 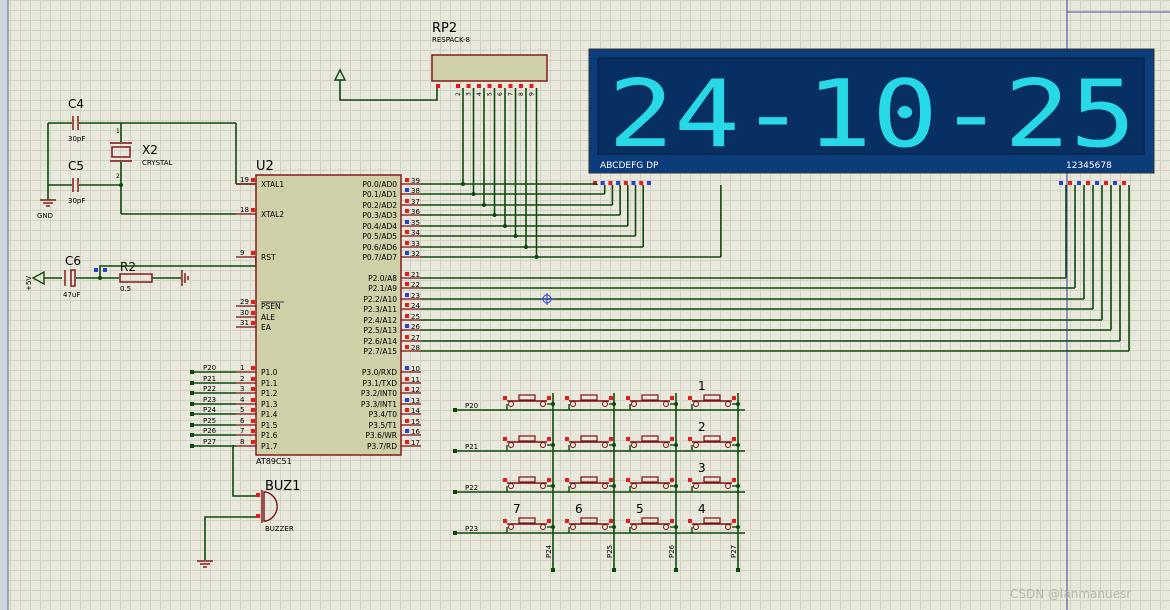 What do you see at coordinates (76, 139) in the screenshot?
I see `c4-value: 30pF` at bounding box center [76, 139].